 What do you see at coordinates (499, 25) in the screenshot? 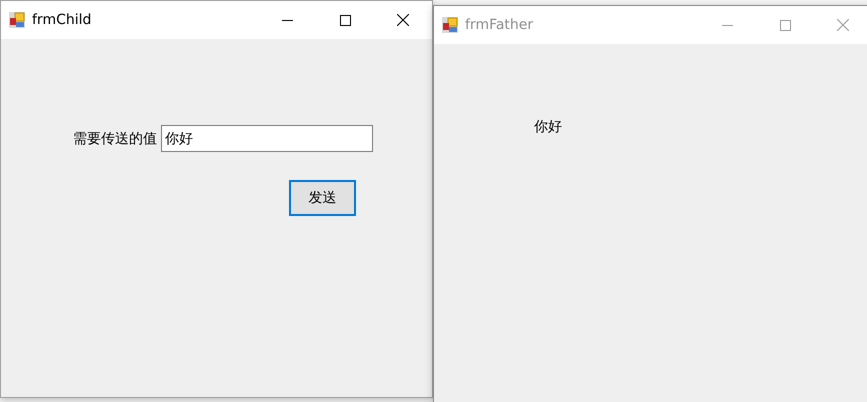
I see `window-title: frmFather` at bounding box center [499, 25].